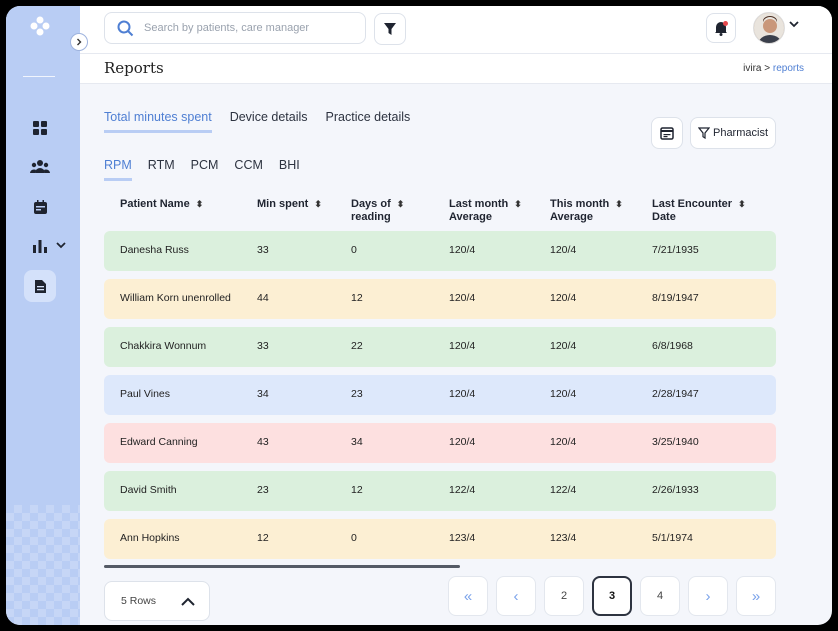  I want to click on cell-patient-name: Chakkira Wonnum, so click(163, 346).